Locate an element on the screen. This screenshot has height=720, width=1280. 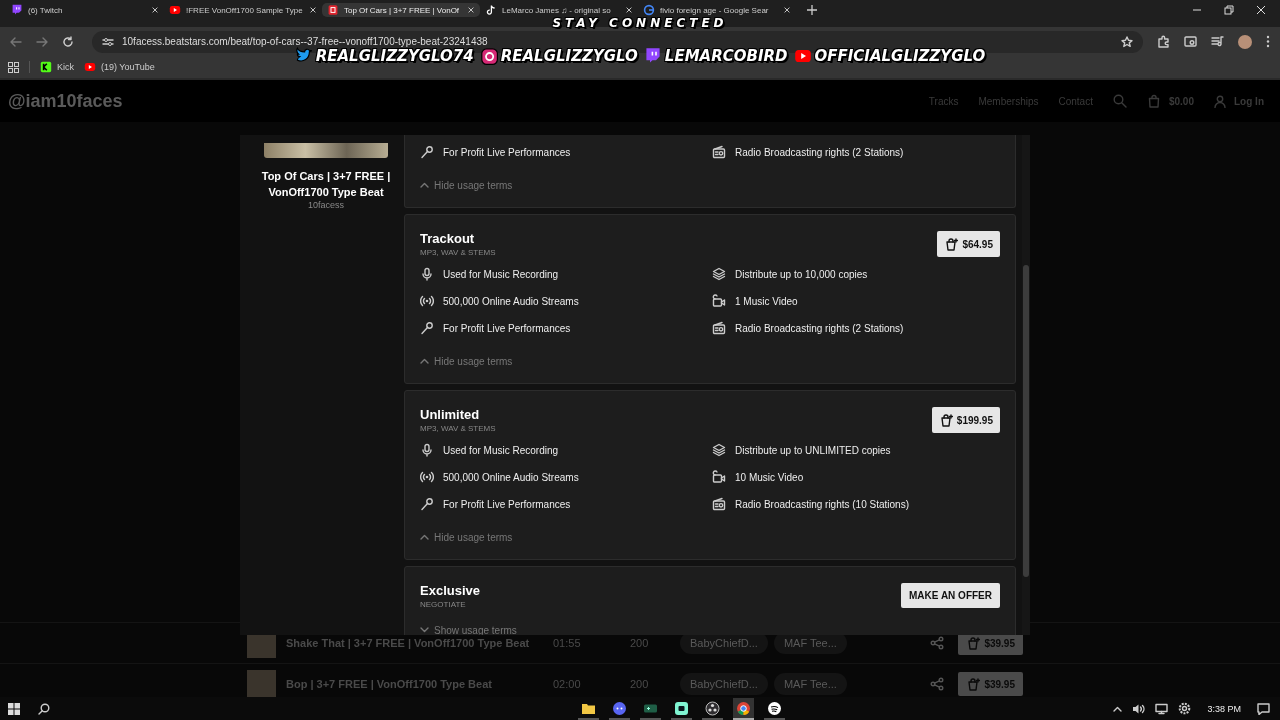
apps-grid-icon is located at coordinates (13, 67).